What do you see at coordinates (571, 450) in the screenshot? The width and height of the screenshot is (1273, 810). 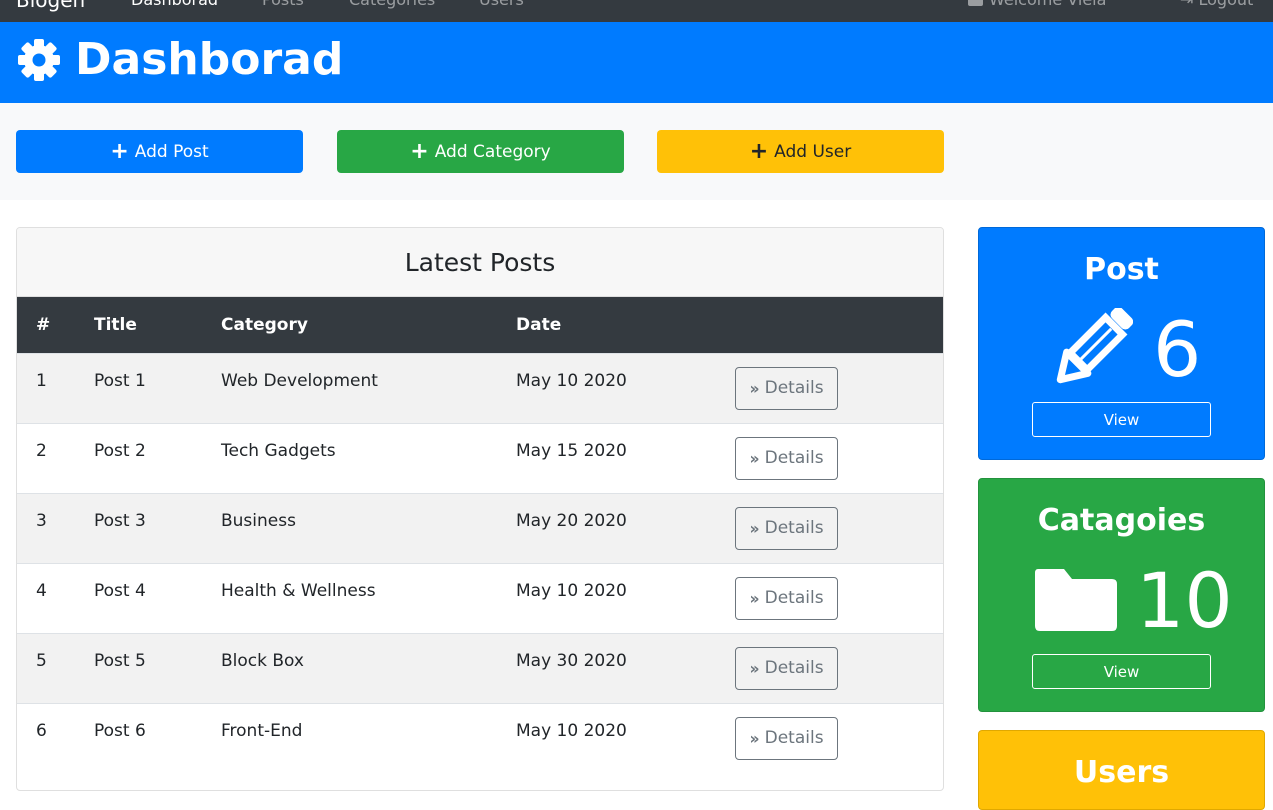 I see `post-date: May 15 2020` at bounding box center [571, 450].